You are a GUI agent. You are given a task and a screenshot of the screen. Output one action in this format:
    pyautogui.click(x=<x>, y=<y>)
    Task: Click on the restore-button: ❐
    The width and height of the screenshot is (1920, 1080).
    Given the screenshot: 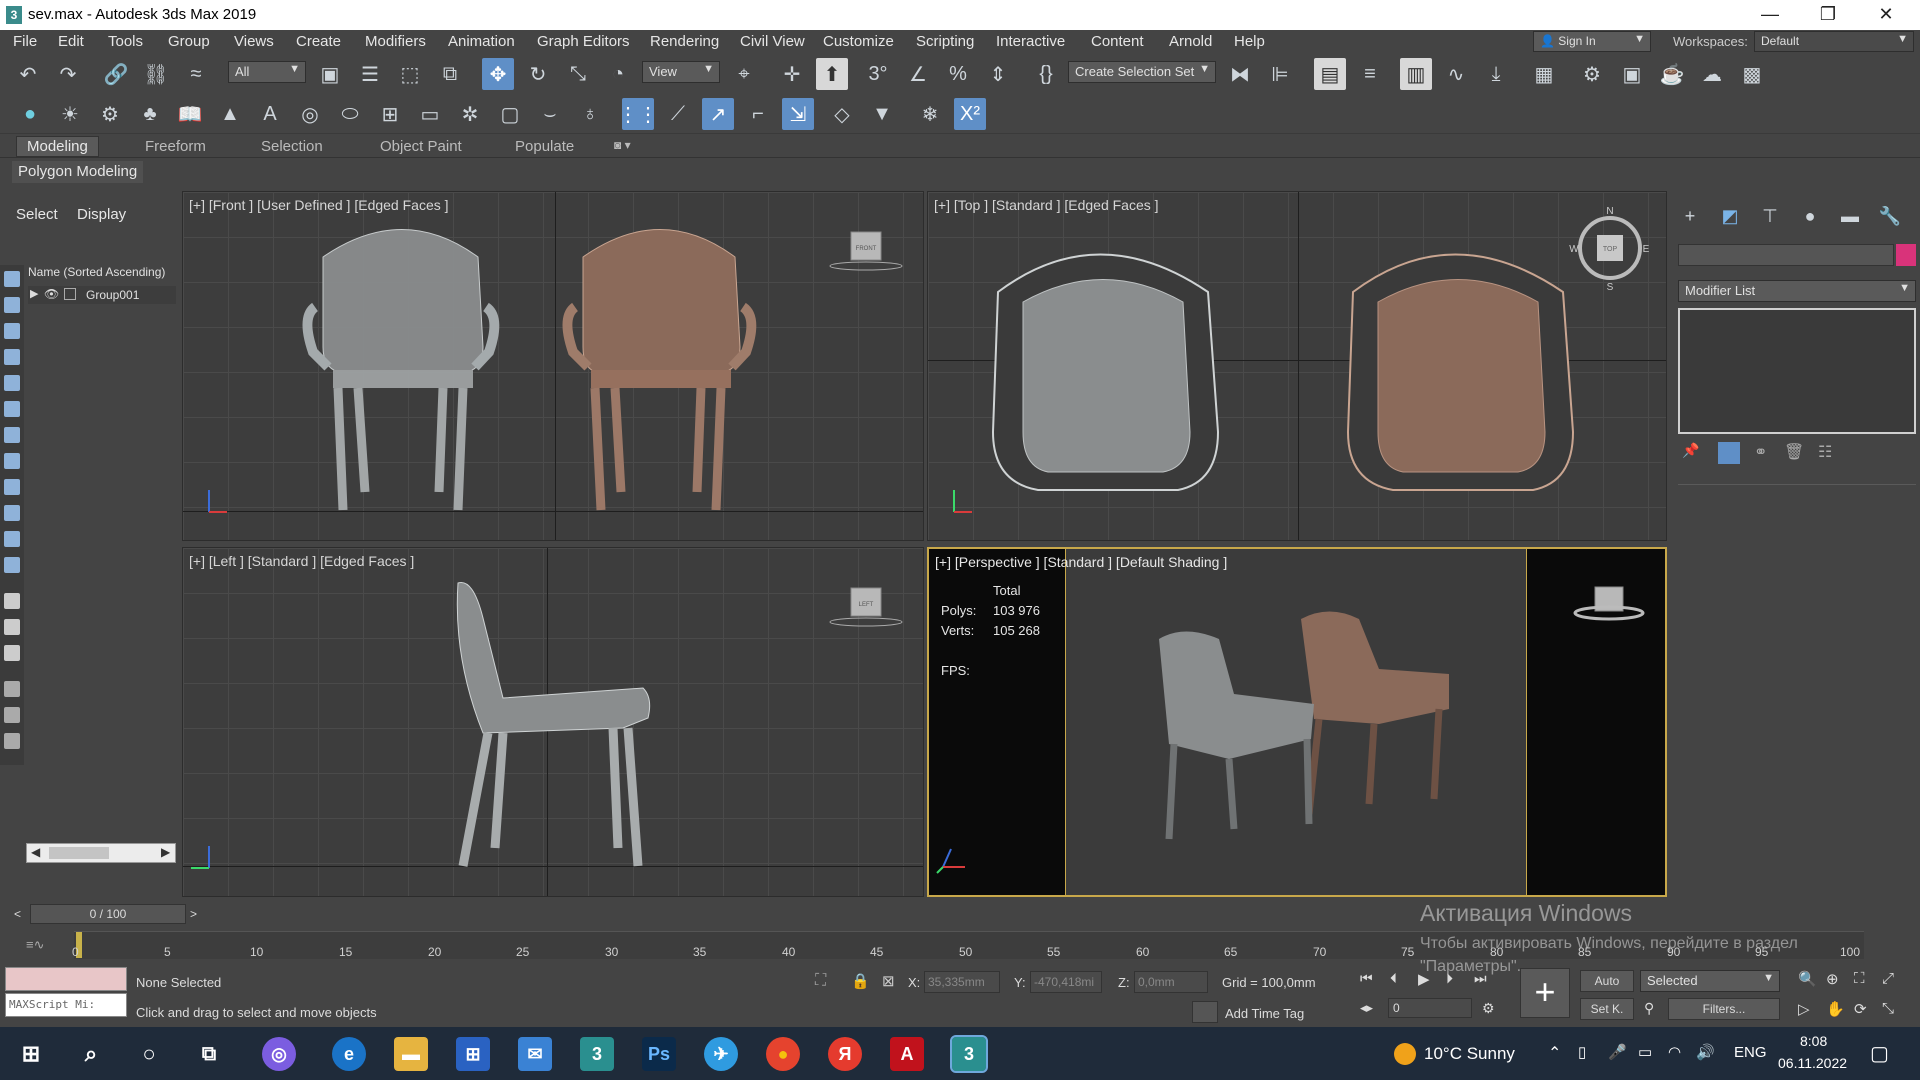 What is the action you would take?
    pyautogui.click(x=1828, y=15)
    